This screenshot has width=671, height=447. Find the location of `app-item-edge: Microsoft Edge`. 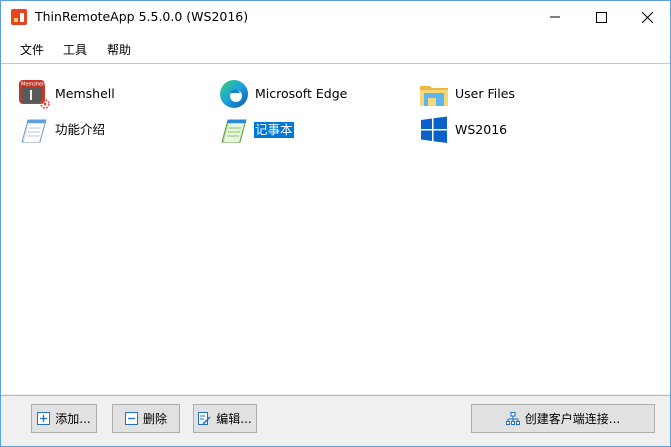

app-item-edge: Microsoft Edge is located at coordinates (308, 94).